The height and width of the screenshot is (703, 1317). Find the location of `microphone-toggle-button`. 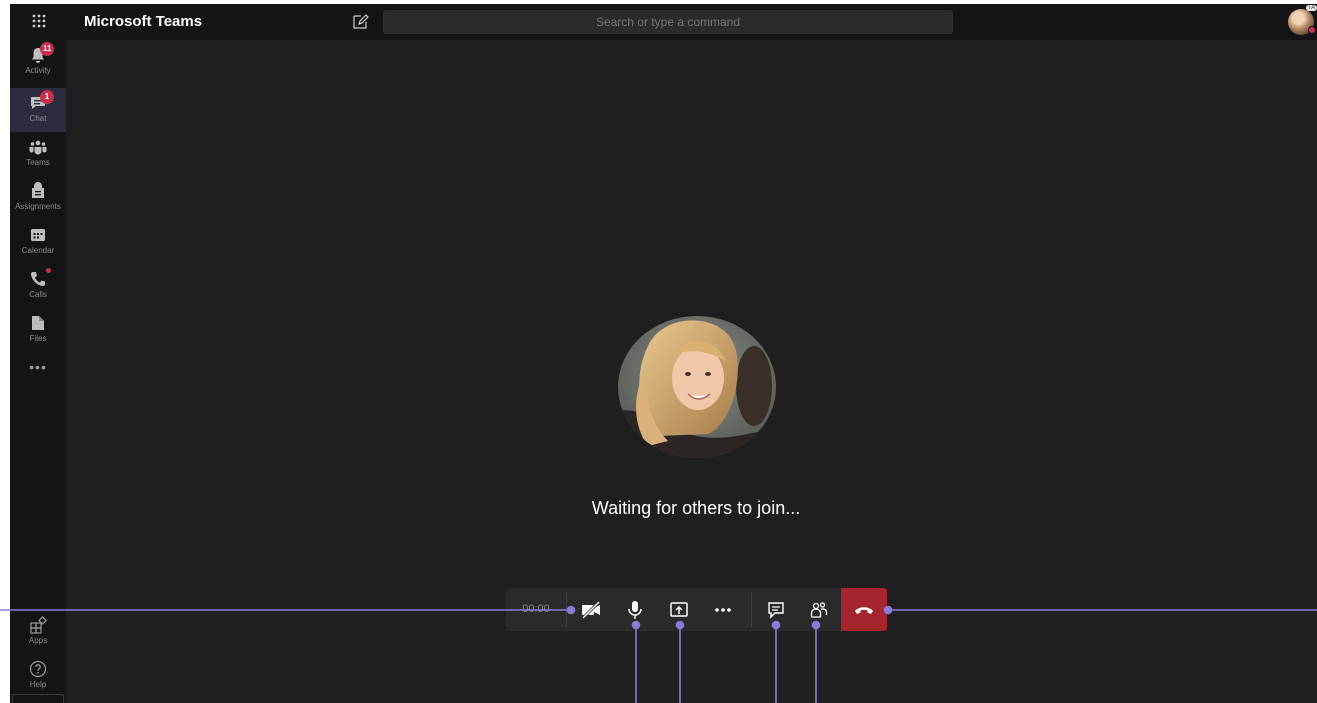

microphone-toggle-button is located at coordinates (635, 609).